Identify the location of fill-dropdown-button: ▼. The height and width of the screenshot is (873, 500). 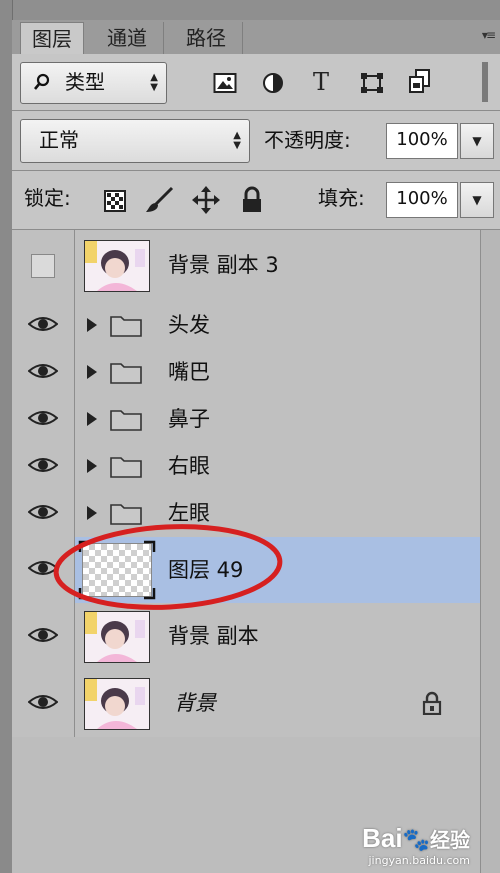
(477, 200).